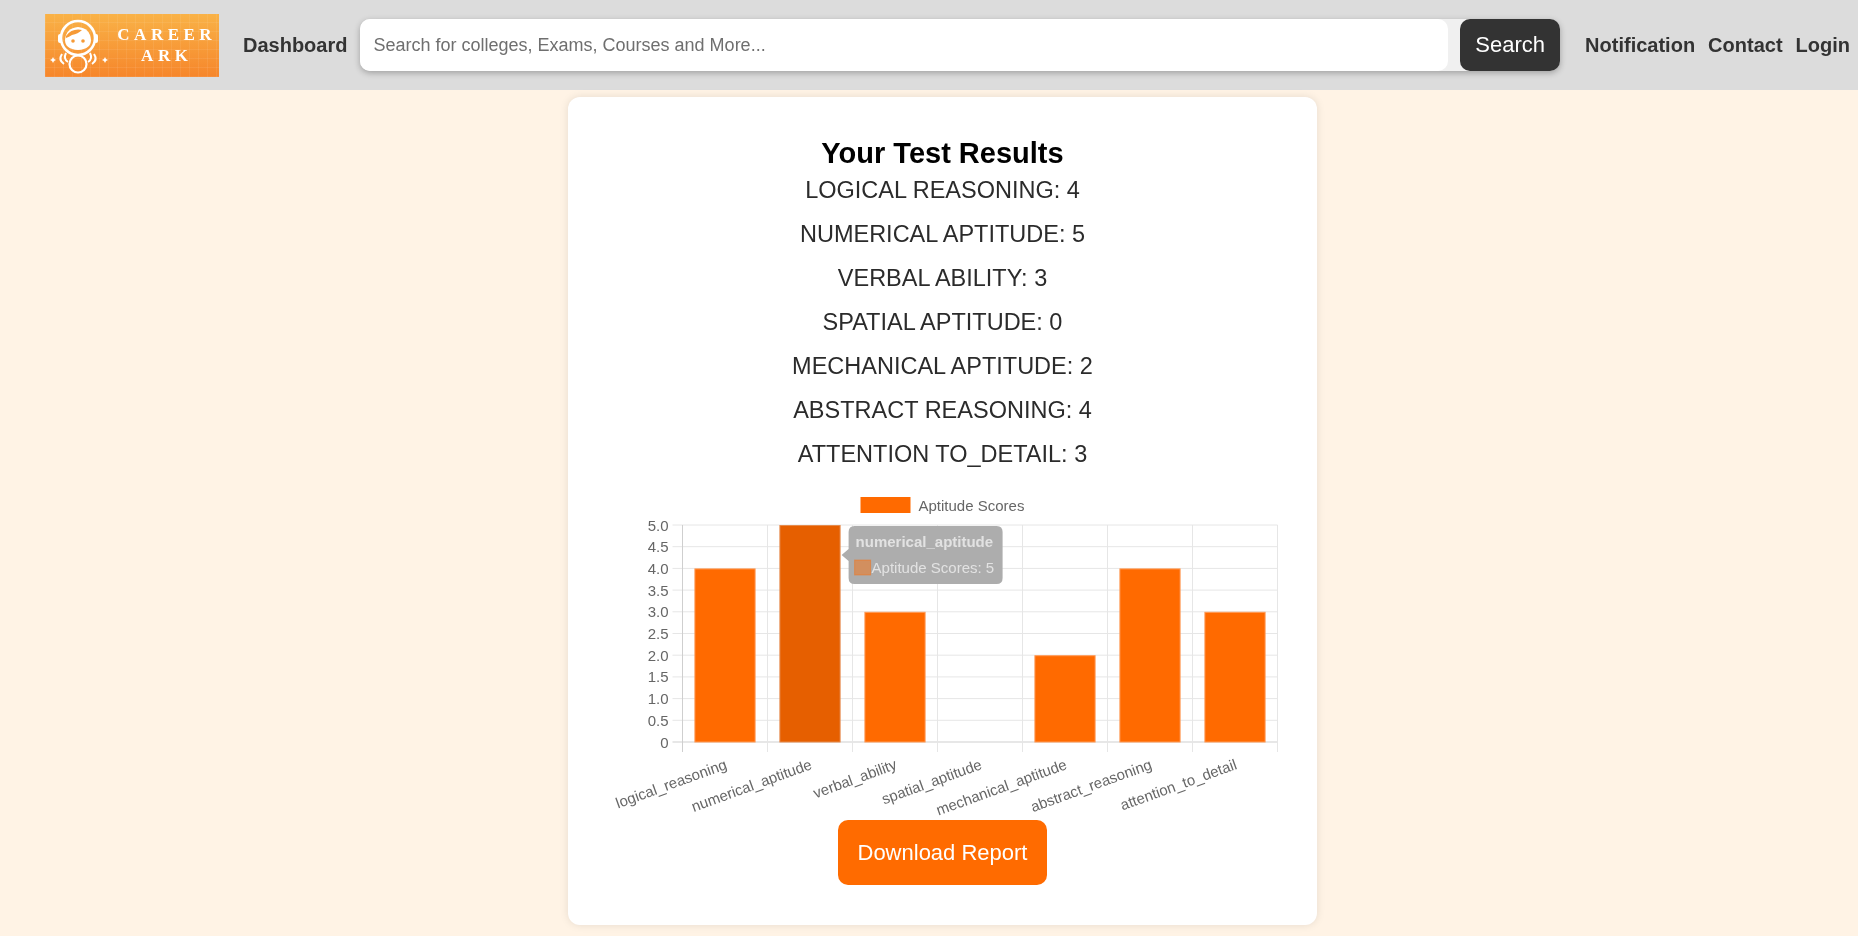  Describe the element at coordinates (862, 567) in the screenshot. I see `color-swatch-icon` at that location.